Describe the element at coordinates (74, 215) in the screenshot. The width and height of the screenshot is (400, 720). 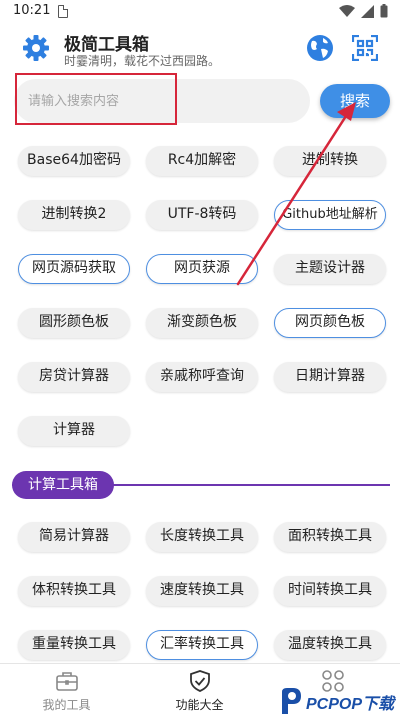
I see `tool-chip-radix2: 进制转换2` at that location.